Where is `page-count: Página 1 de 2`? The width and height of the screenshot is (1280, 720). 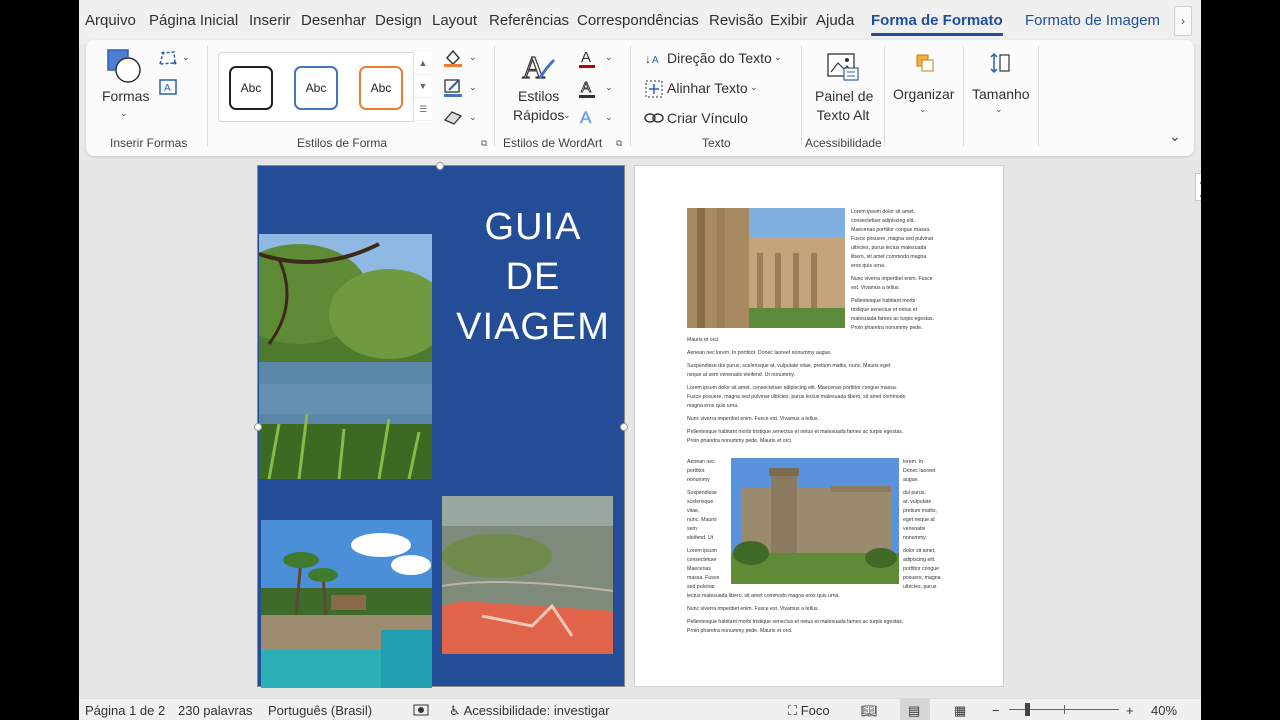
page-count: Página 1 de 2 is located at coordinates (125, 710).